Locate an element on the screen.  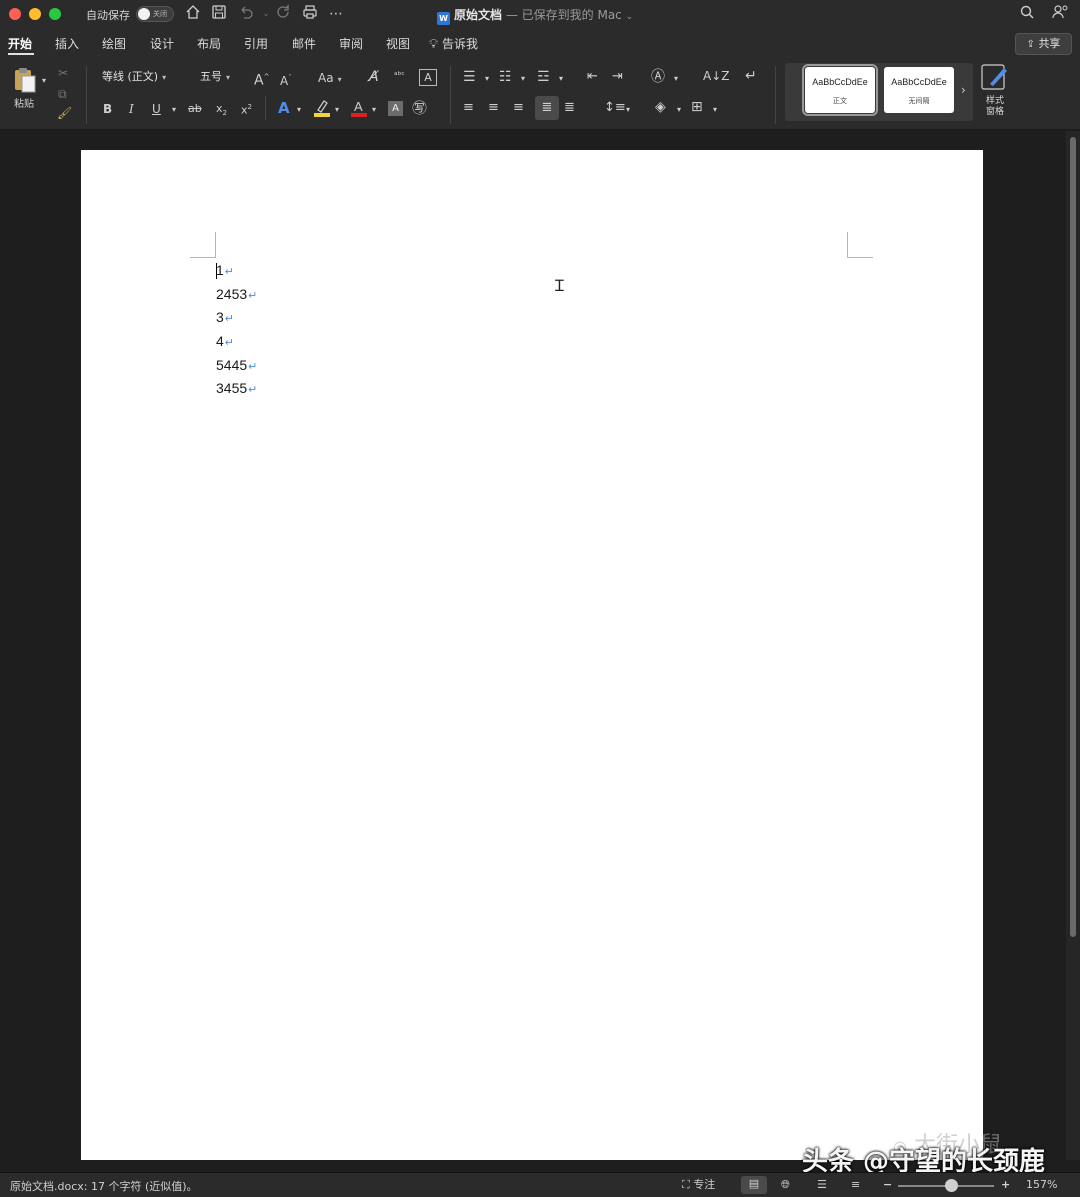
justify-icon: ≣ is located at coordinates (547, 108).